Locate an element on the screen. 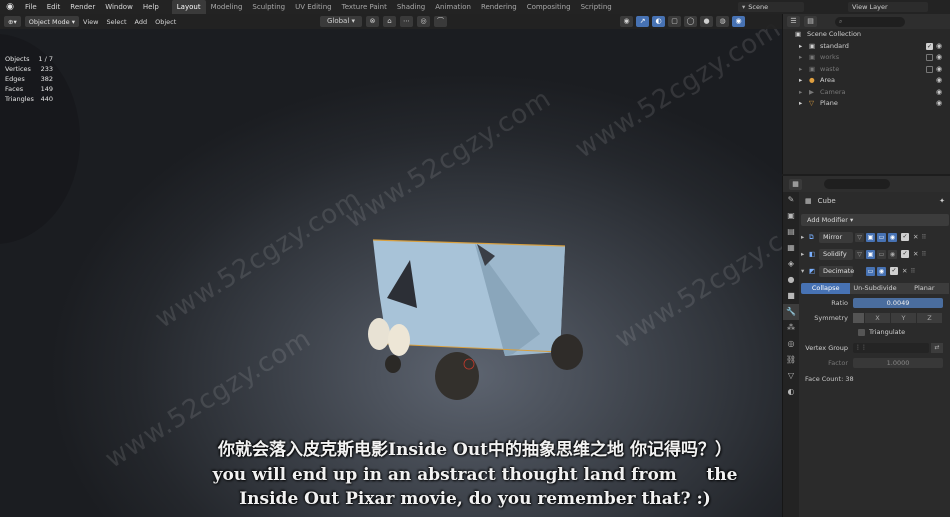  snap-target-icon: ⋯ is located at coordinates (406, 21).